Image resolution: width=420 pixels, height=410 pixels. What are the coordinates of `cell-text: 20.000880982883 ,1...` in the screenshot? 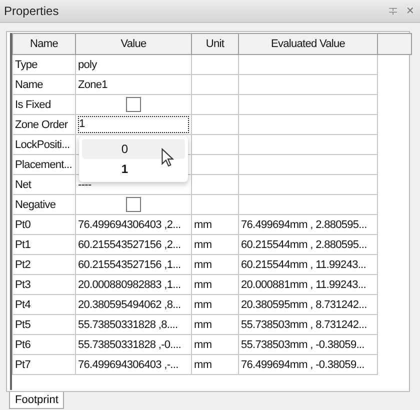 It's located at (129, 284).